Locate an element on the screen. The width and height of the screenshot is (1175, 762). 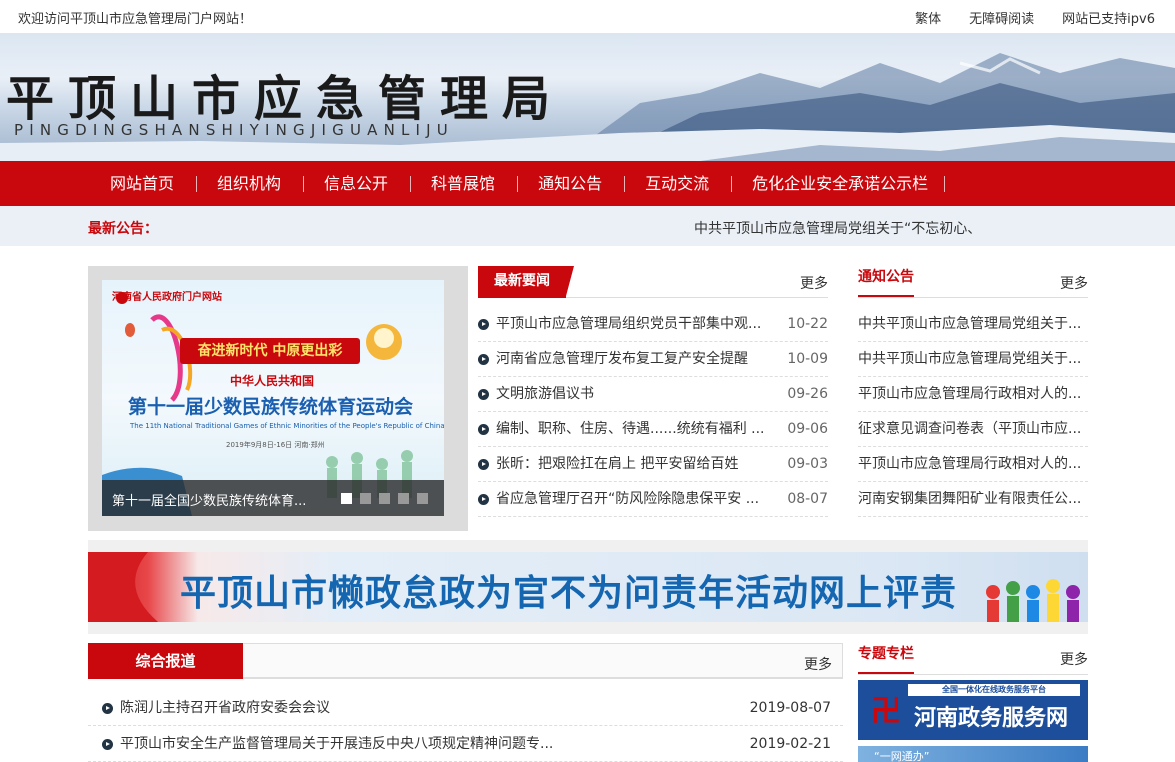
news-title: 文明旅游倡议书 is located at coordinates (545, 394).